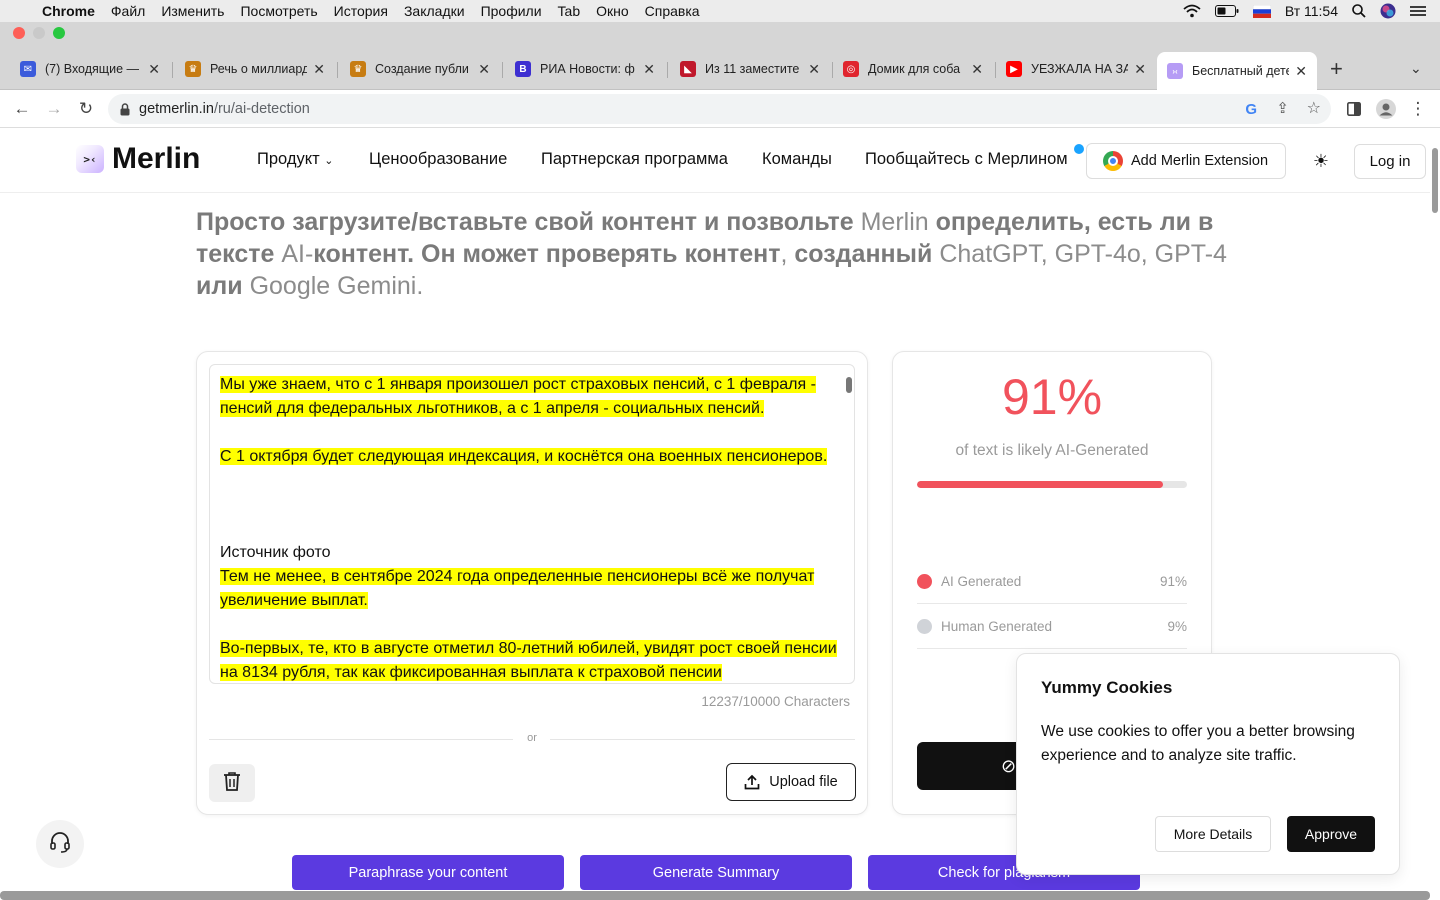  What do you see at coordinates (1331, 834) in the screenshot?
I see `approve-button: Approve` at bounding box center [1331, 834].